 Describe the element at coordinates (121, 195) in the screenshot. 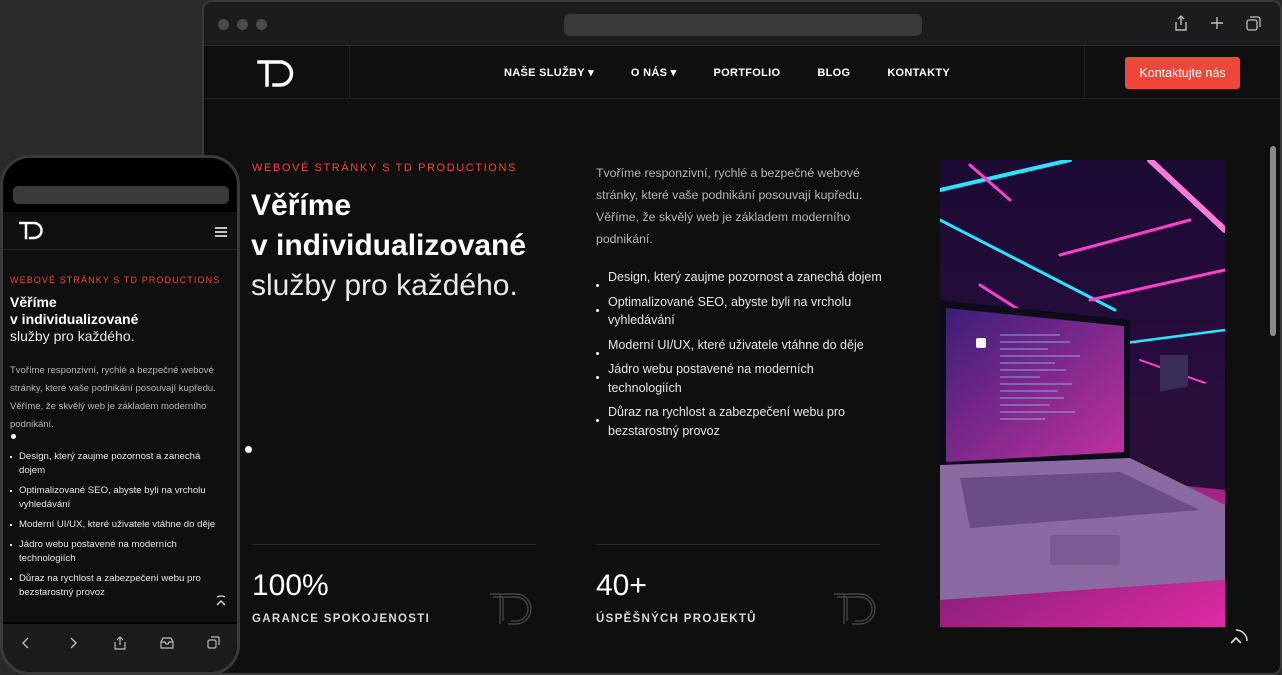

I see `mobile-address-bar` at that location.